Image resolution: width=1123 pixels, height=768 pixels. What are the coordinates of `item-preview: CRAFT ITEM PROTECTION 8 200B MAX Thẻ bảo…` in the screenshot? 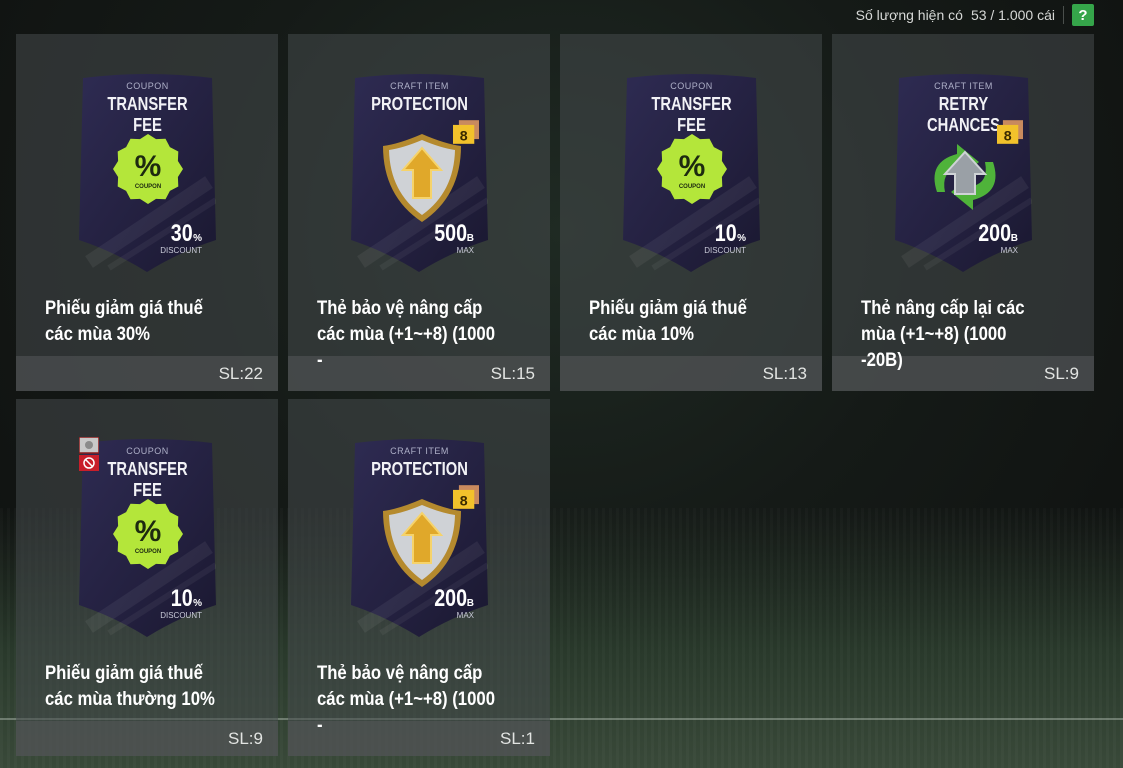 It's located at (419, 567).